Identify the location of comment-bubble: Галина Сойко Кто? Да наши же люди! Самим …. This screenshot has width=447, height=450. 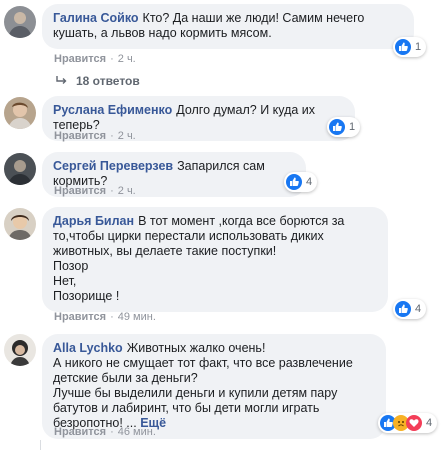
(228, 26).